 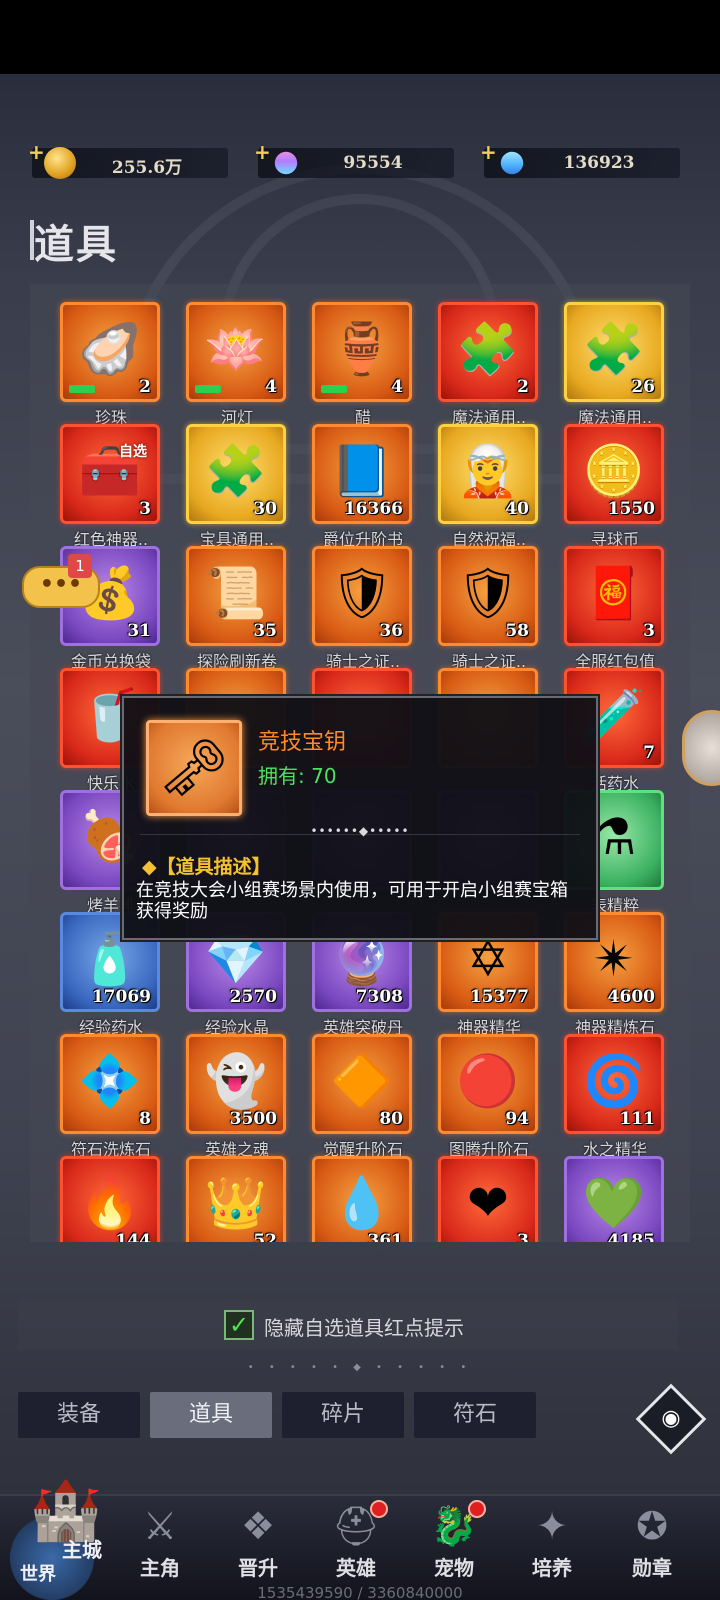 What do you see at coordinates (385, 1236) in the screenshot?
I see `item-count: 361` at bounding box center [385, 1236].